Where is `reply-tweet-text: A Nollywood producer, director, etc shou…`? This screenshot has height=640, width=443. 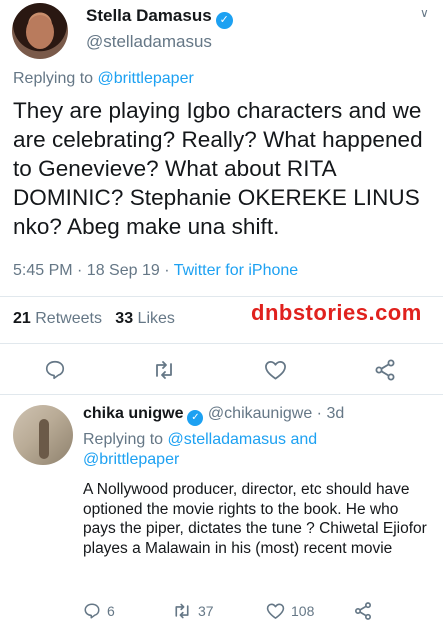
reply-tweet-text: A Nollywood producer, director, etc shou… is located at coordinates (255, 519).